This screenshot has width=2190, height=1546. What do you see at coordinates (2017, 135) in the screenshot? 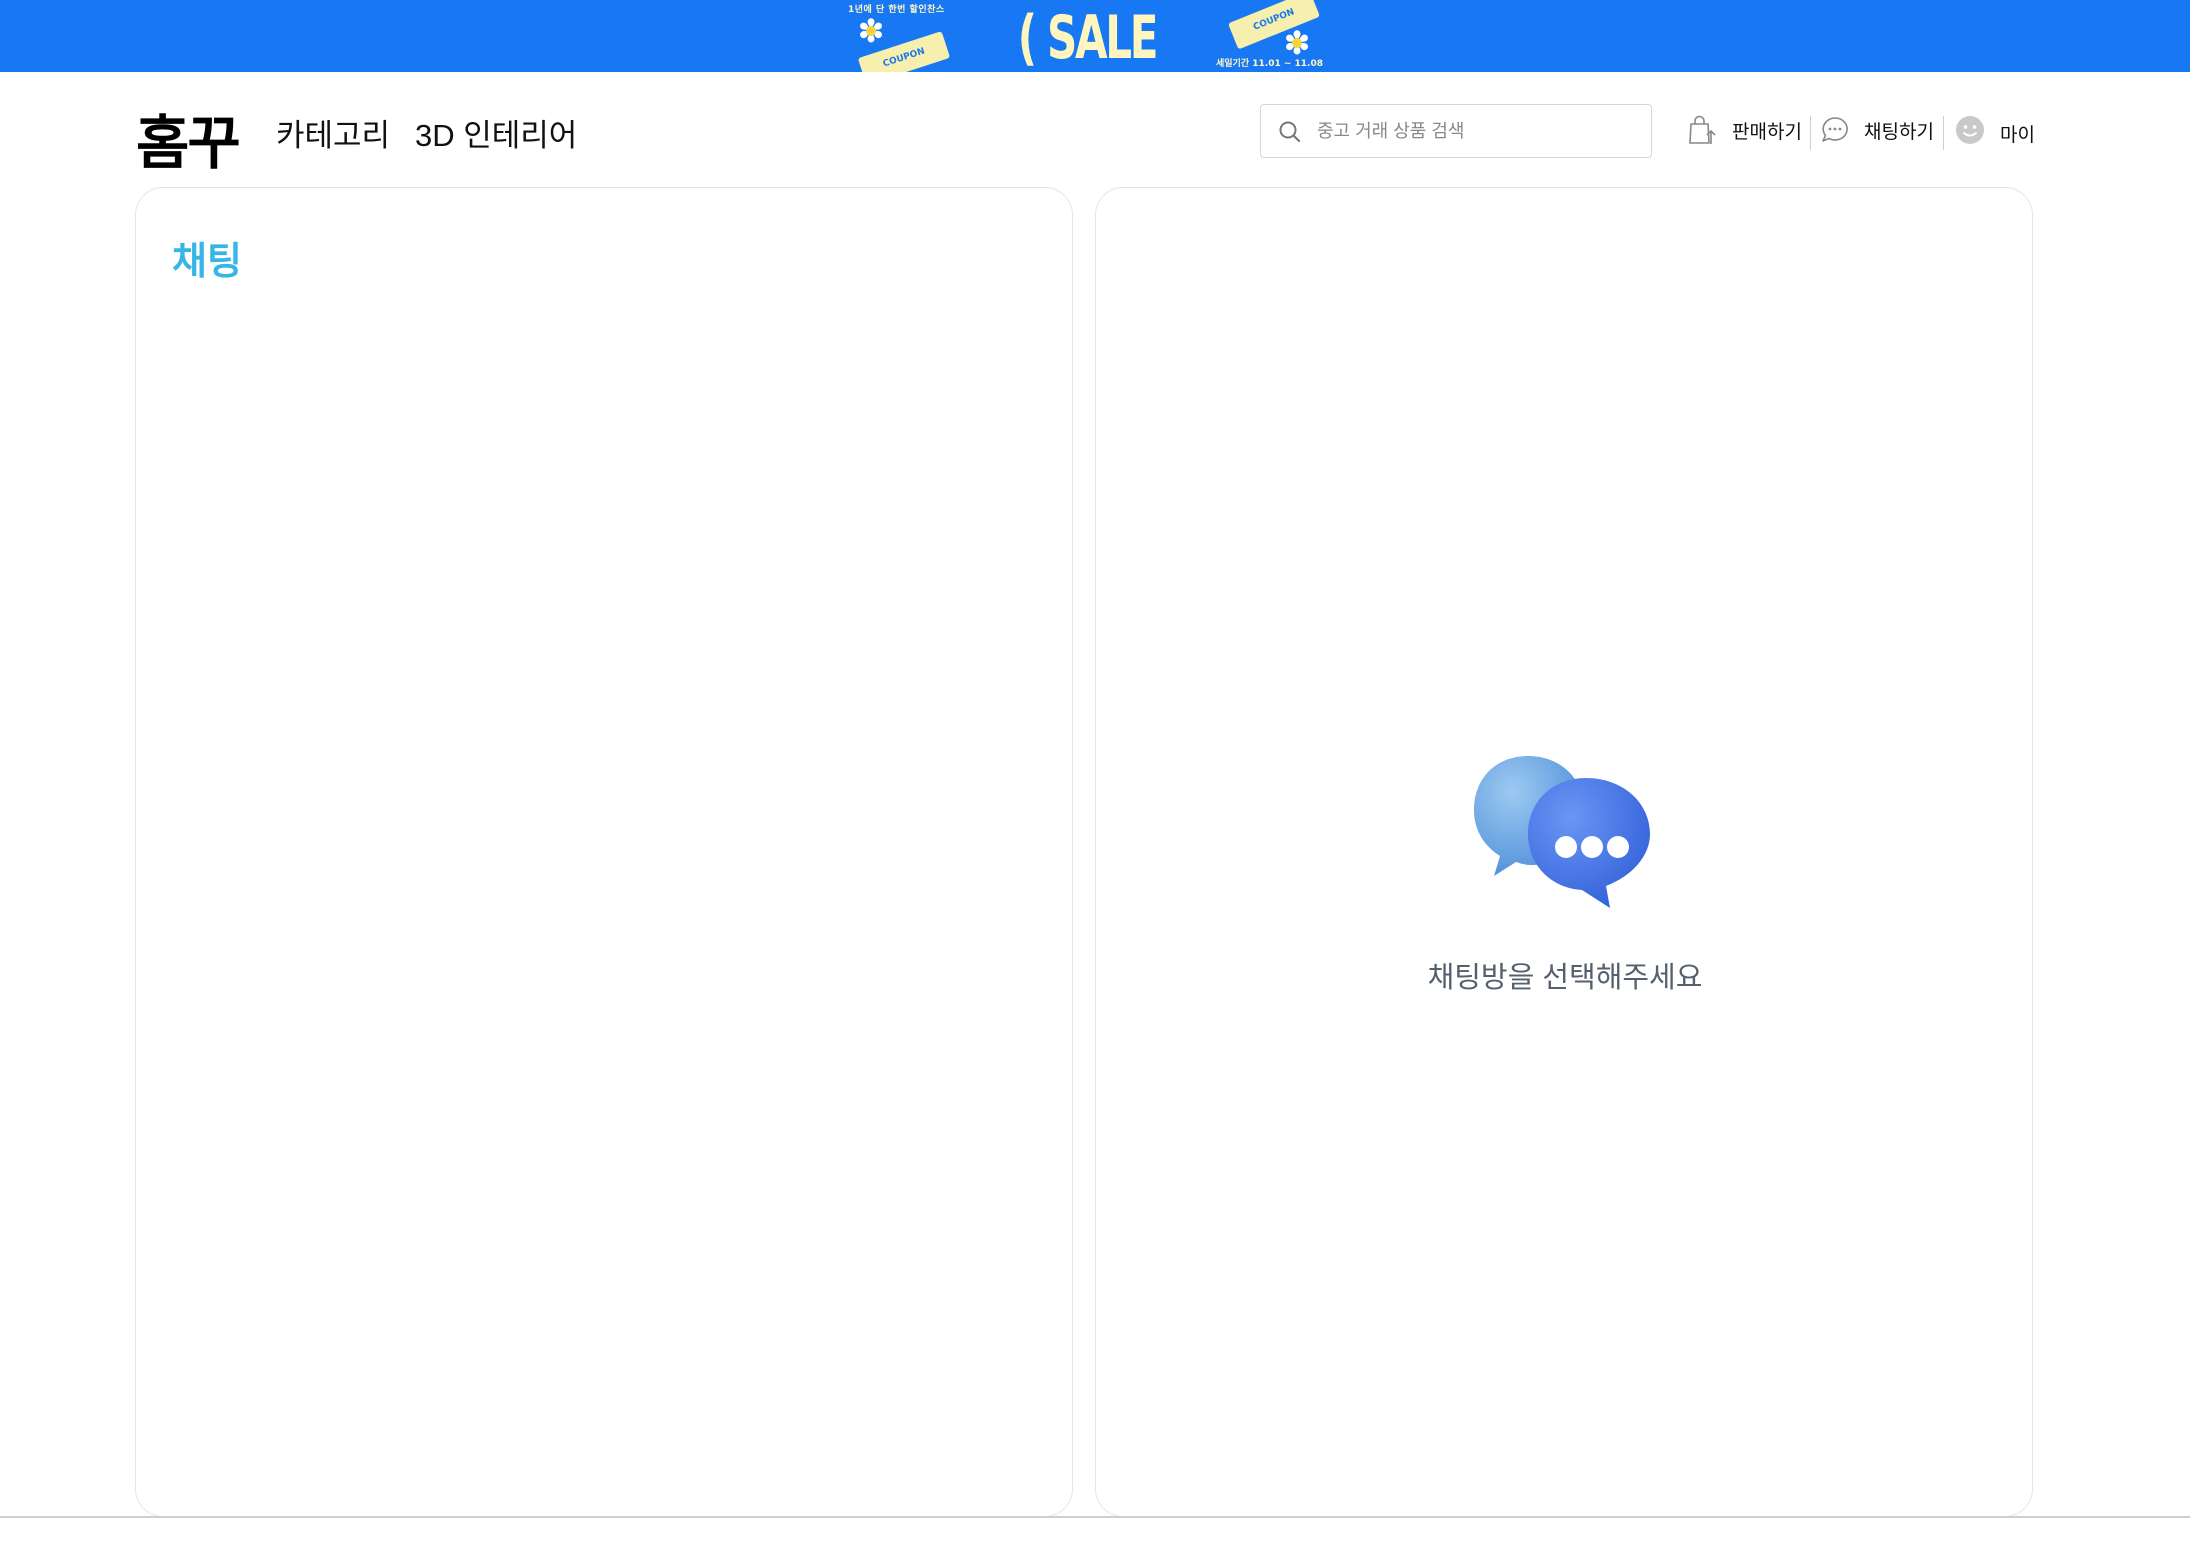
I see `my-label: 마이` at bounding box center [2017, 135].